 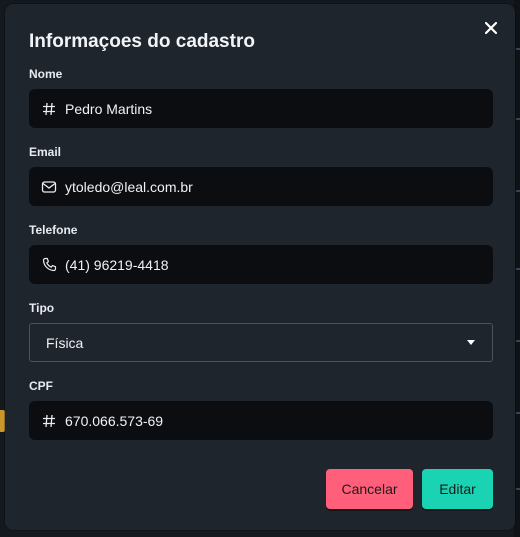 What do you see at coordinates (261, 342) in the screenshot?
I see `tipo-select: Física` at bounding box center [261, 342].